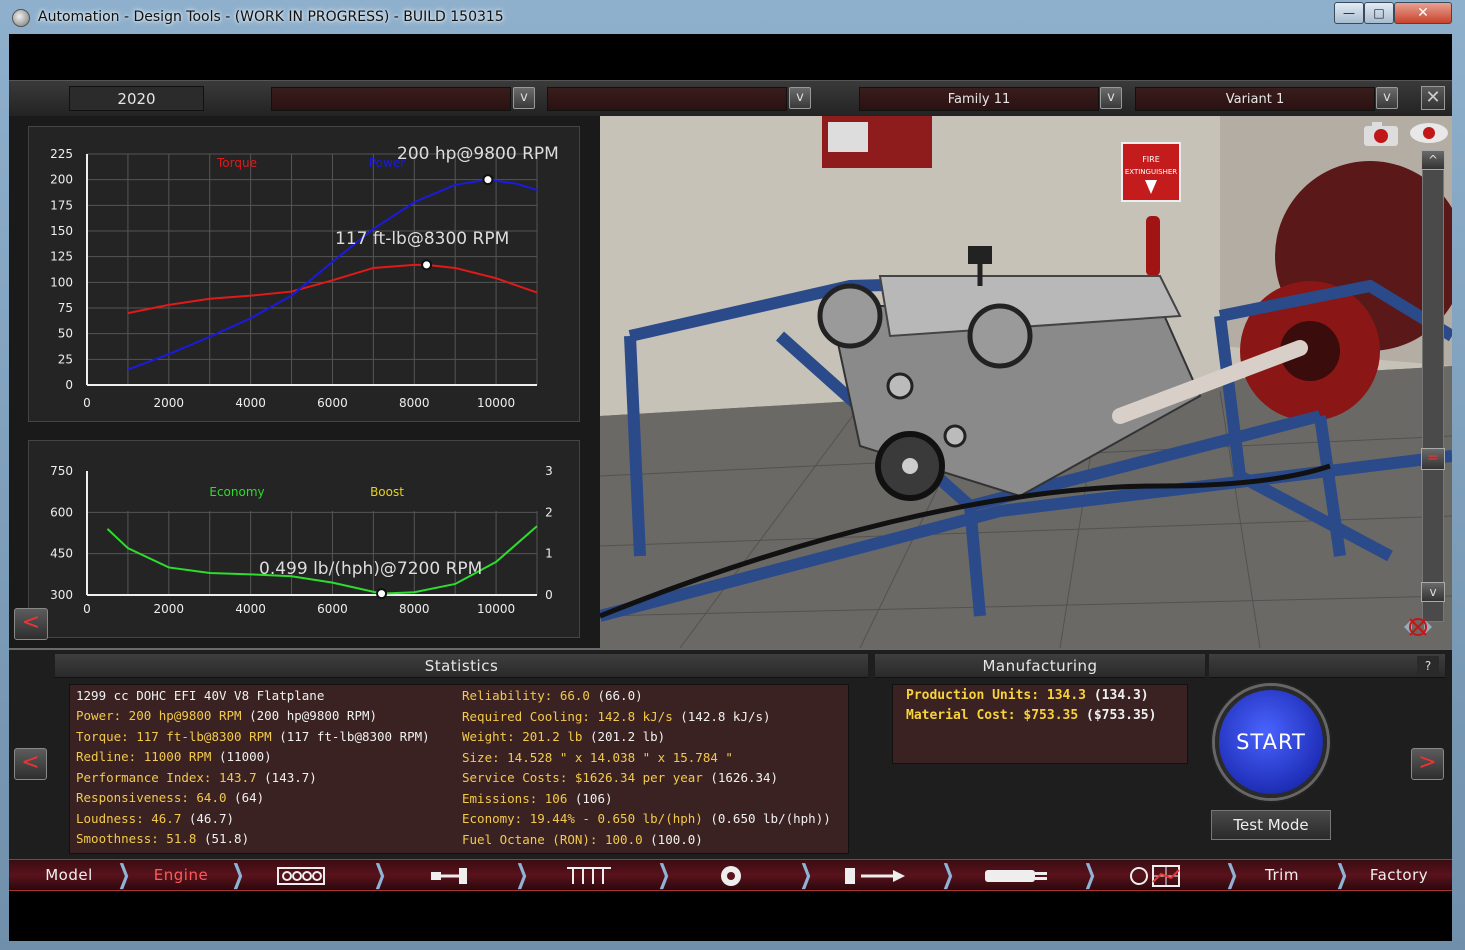 This screenshot has width=1465, height=950. What do you see at coordinates (1433, 592) in the screenshot?
I see `zoom-down-chevron-icon: v` at bounding box center [1433, 592].